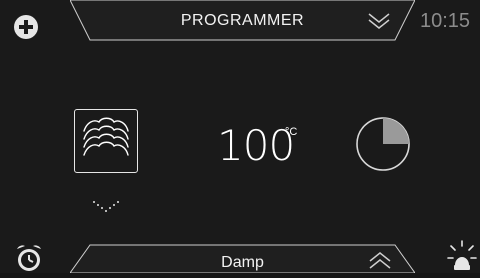 The image size is (480, 278). I want to click on oven-light-button, so click(462, 256).